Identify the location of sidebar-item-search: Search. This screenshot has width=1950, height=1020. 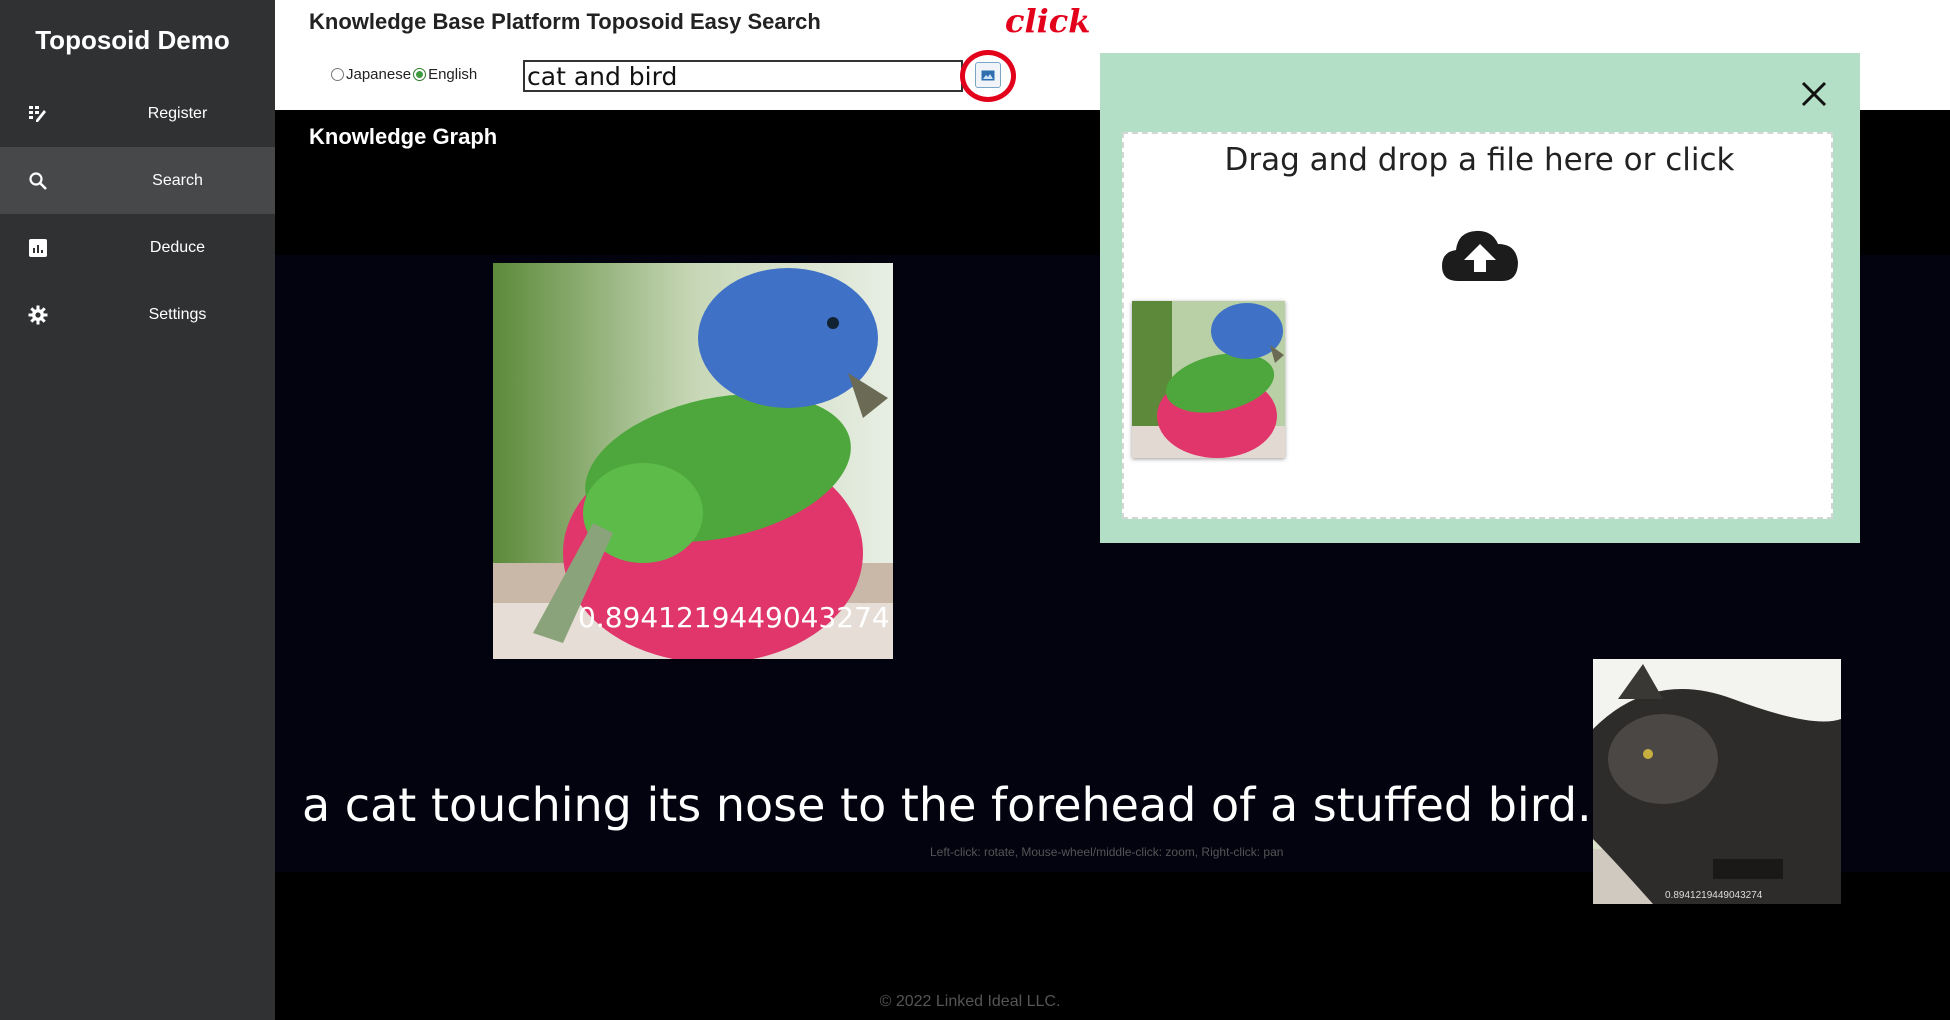
(137, 180).